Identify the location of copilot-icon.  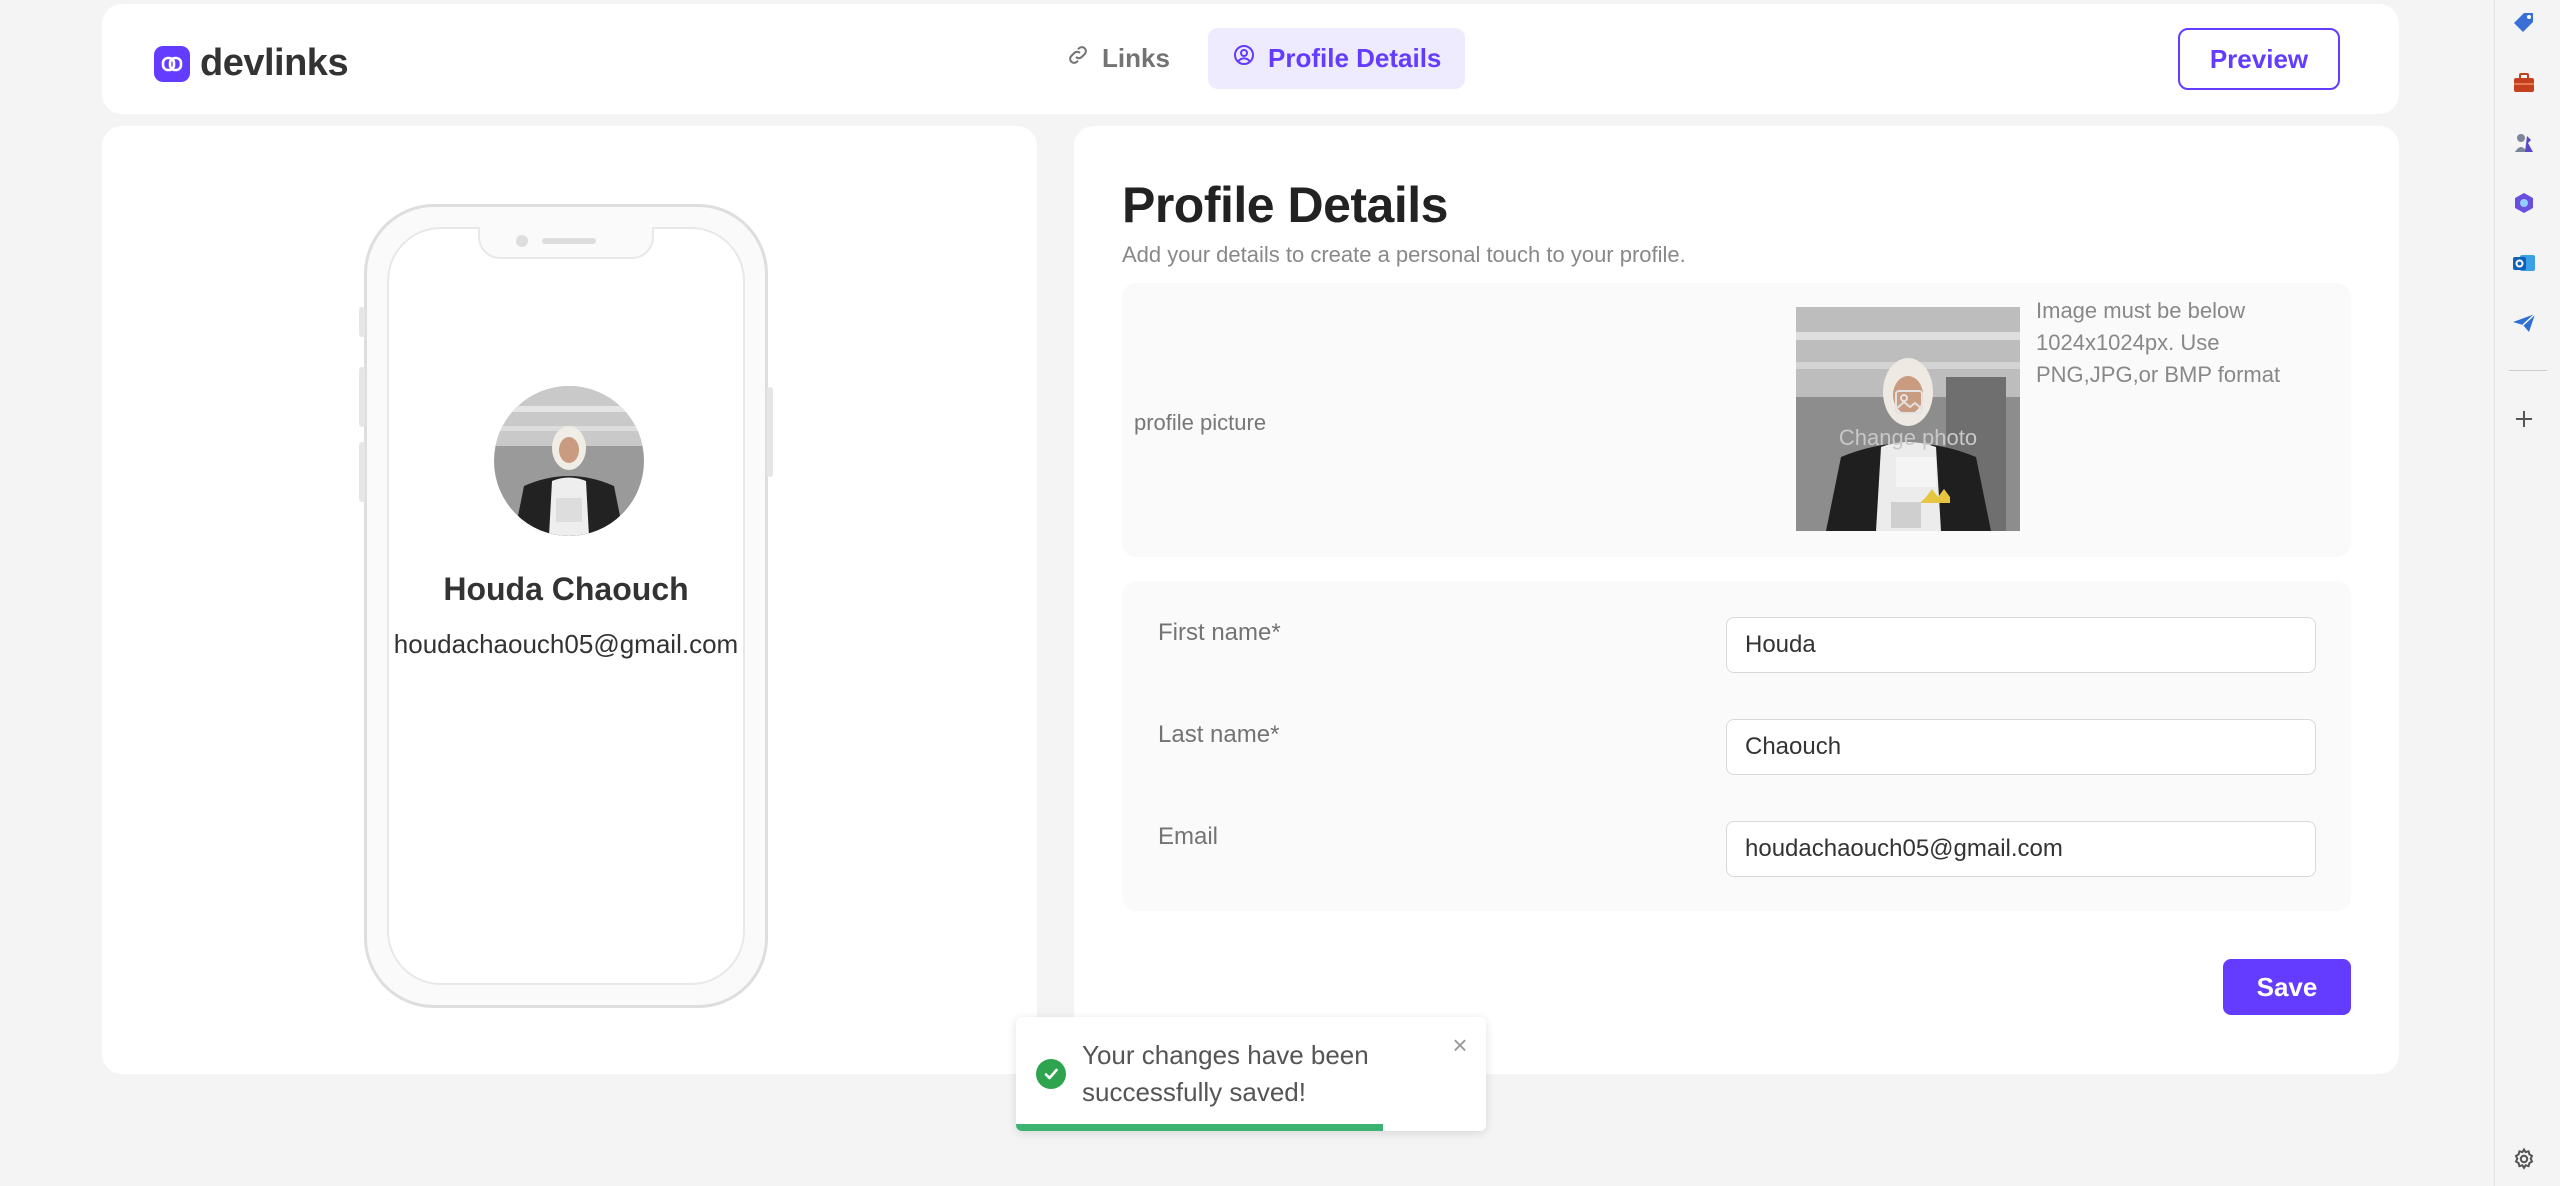
(2524, 203).